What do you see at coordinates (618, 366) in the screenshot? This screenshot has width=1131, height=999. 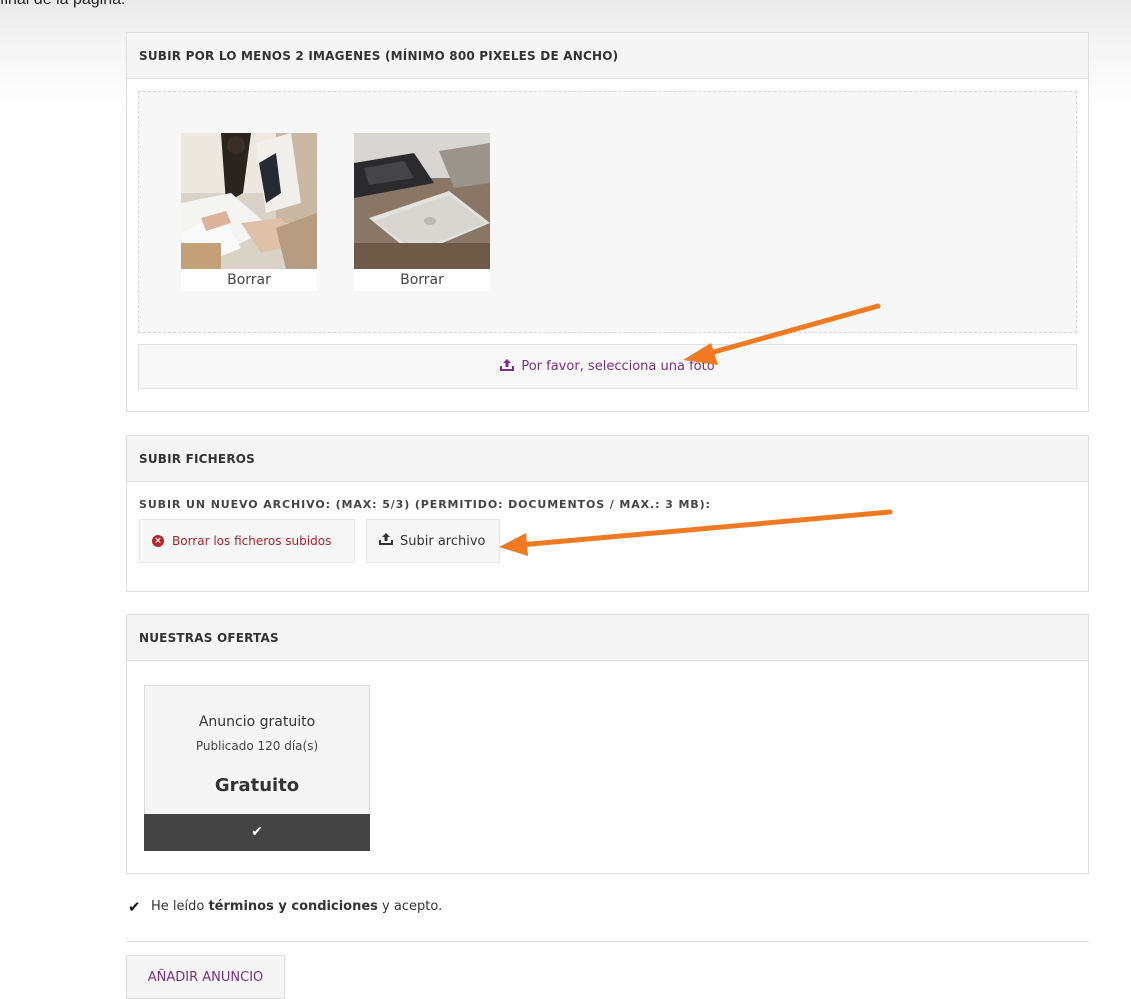 I see `select-photo-label: Por favor, selecciona una foto` at bounding box center [618, 366].